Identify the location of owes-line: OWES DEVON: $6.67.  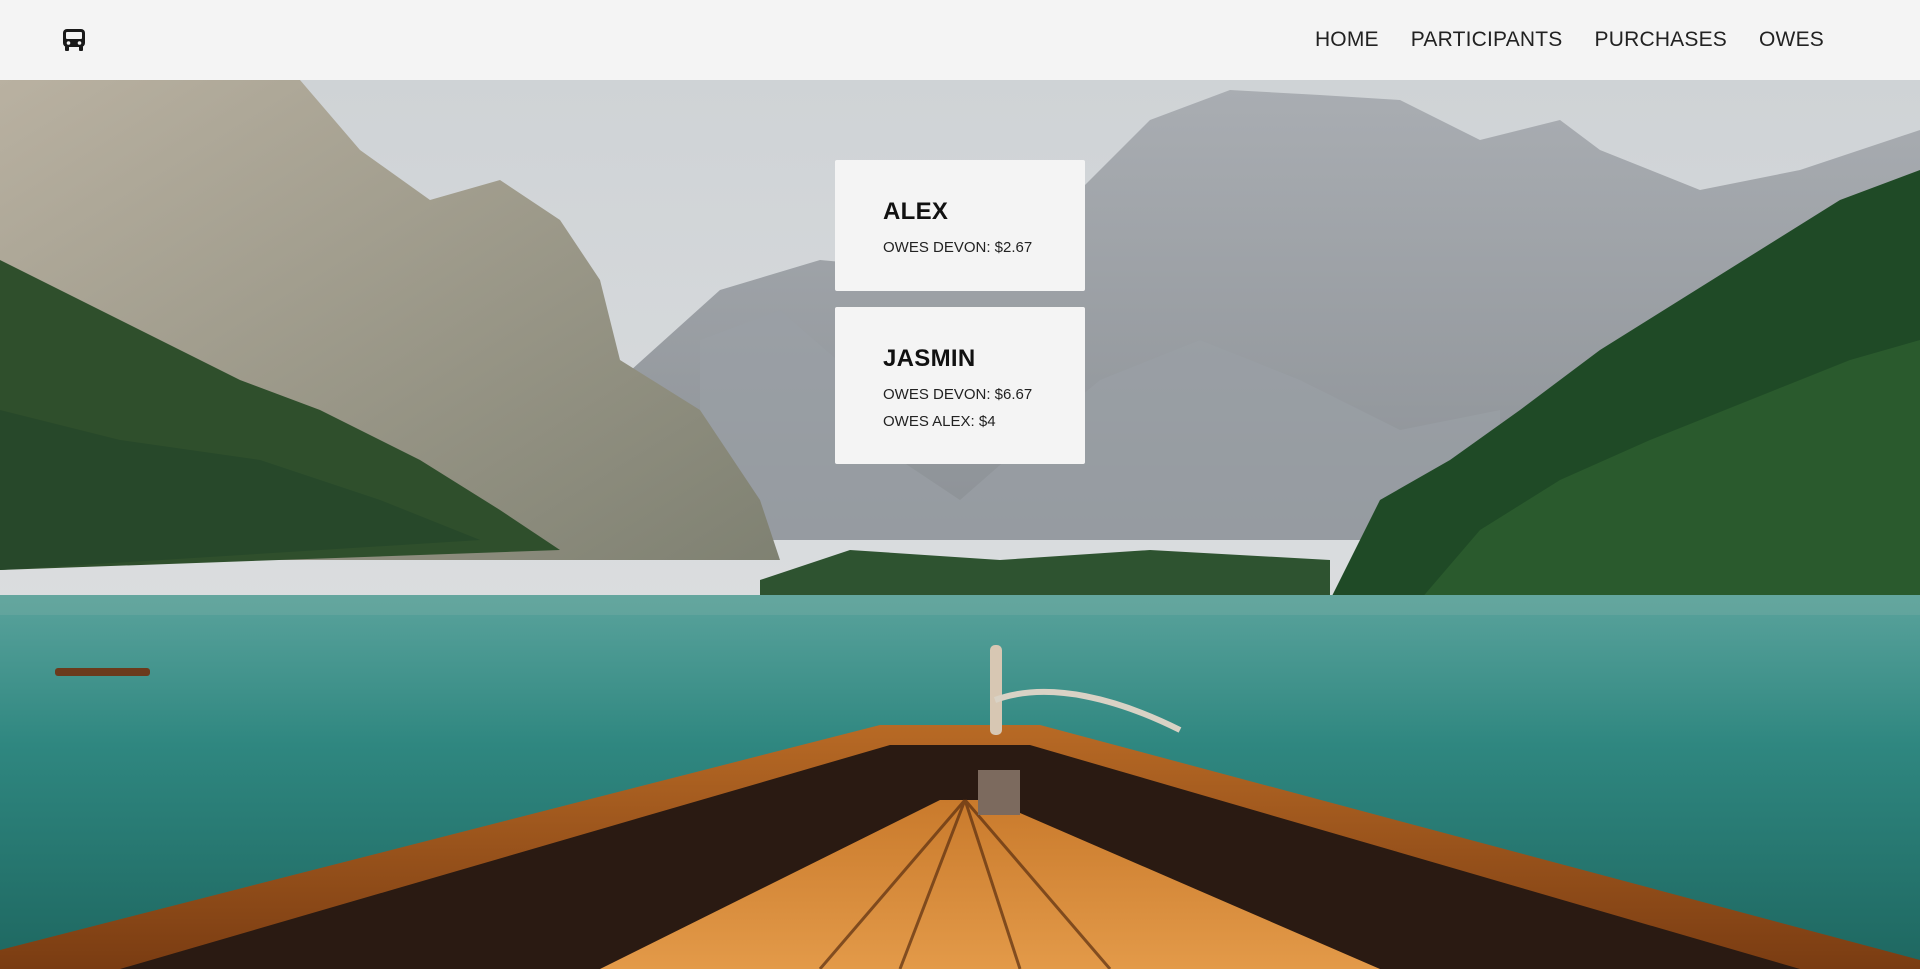
(958, 394).